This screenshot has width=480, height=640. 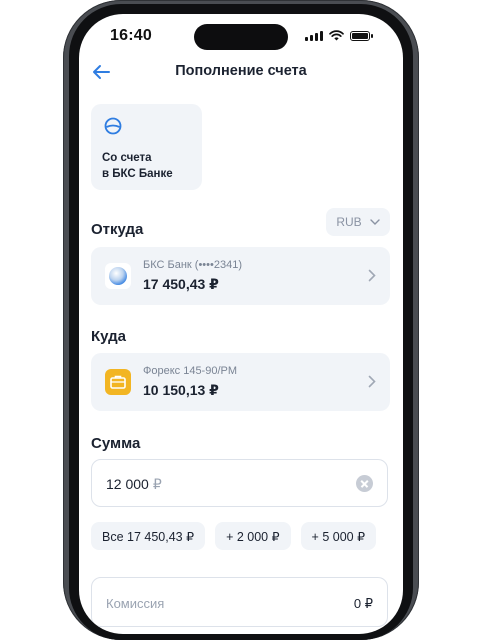 I want to click on source-tile-bks-bank: Со счета в БКС Банке, so click(x=146, y=147).